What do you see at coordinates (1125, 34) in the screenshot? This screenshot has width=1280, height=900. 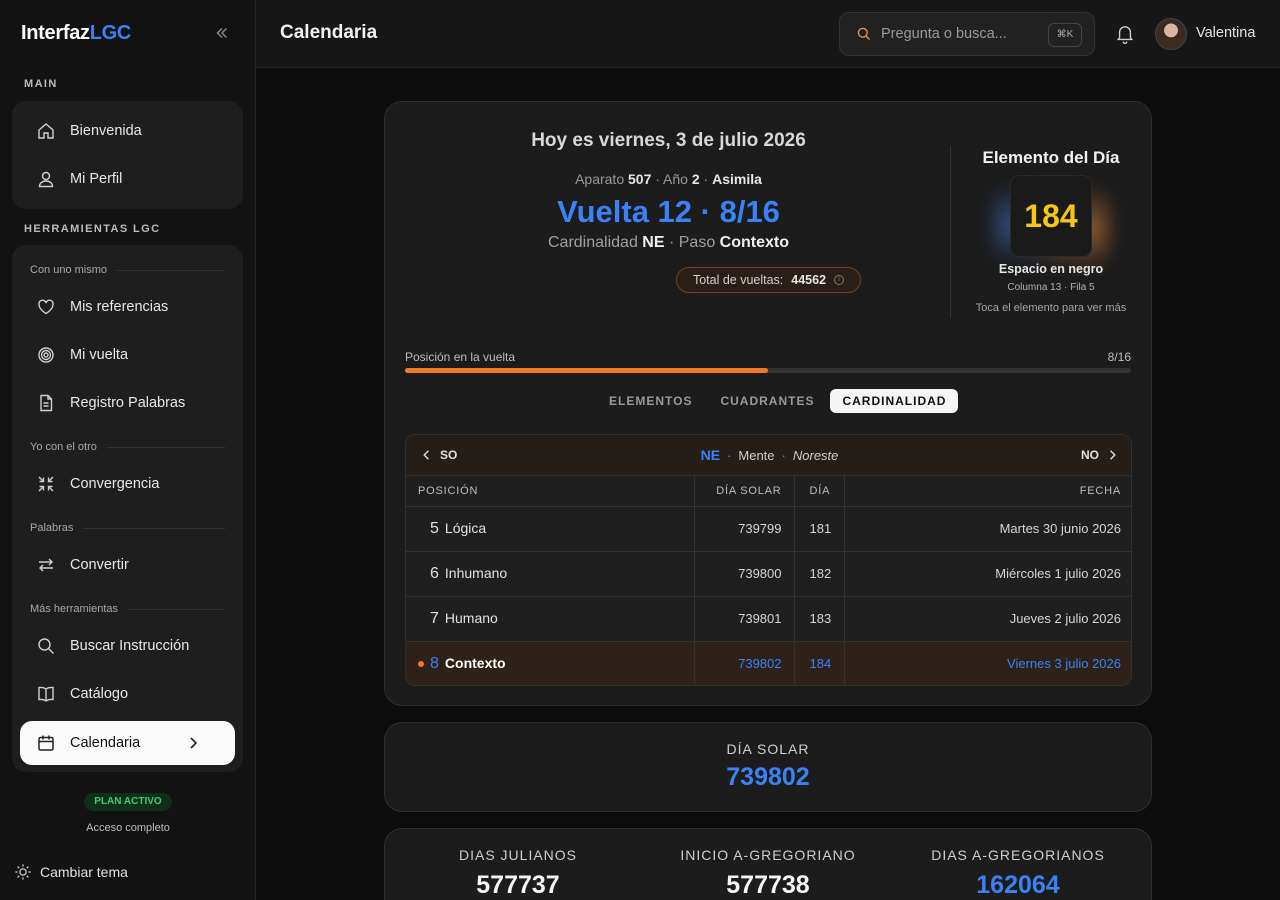 I see `notifications-bell-icon` at bounding box center [1125, 34].